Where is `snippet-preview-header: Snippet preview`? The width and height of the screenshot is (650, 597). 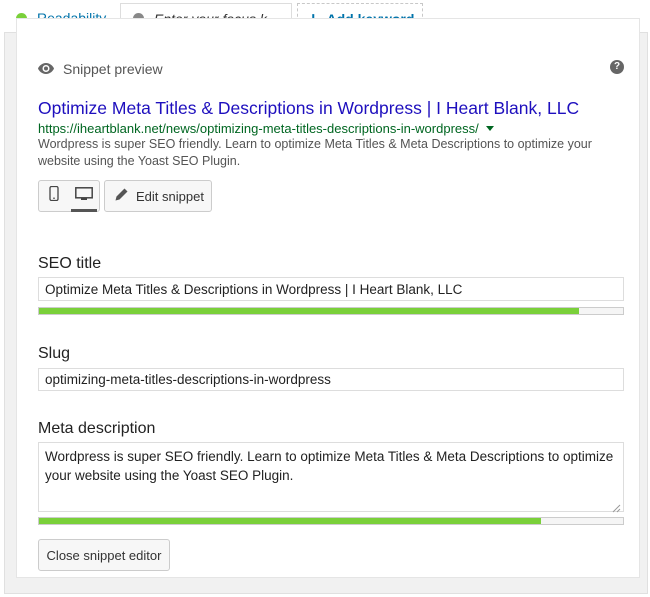
snippet-preview-header: Snippet preview is located at coordinates (100, 69).